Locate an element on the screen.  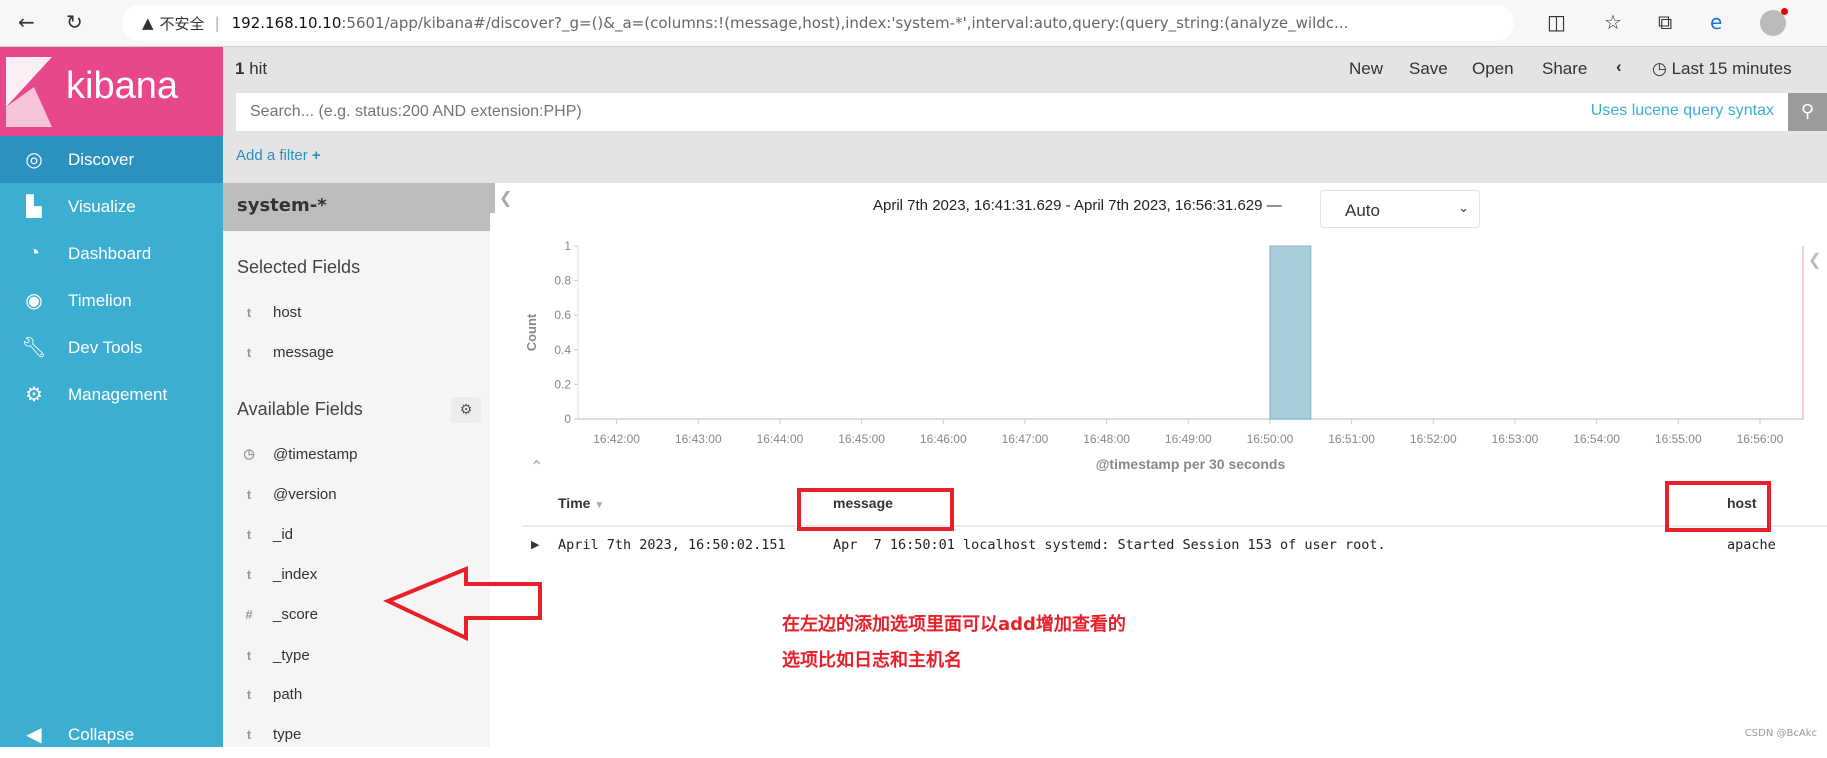
compass-icon: ◎ is located at coordinates (34, 160).